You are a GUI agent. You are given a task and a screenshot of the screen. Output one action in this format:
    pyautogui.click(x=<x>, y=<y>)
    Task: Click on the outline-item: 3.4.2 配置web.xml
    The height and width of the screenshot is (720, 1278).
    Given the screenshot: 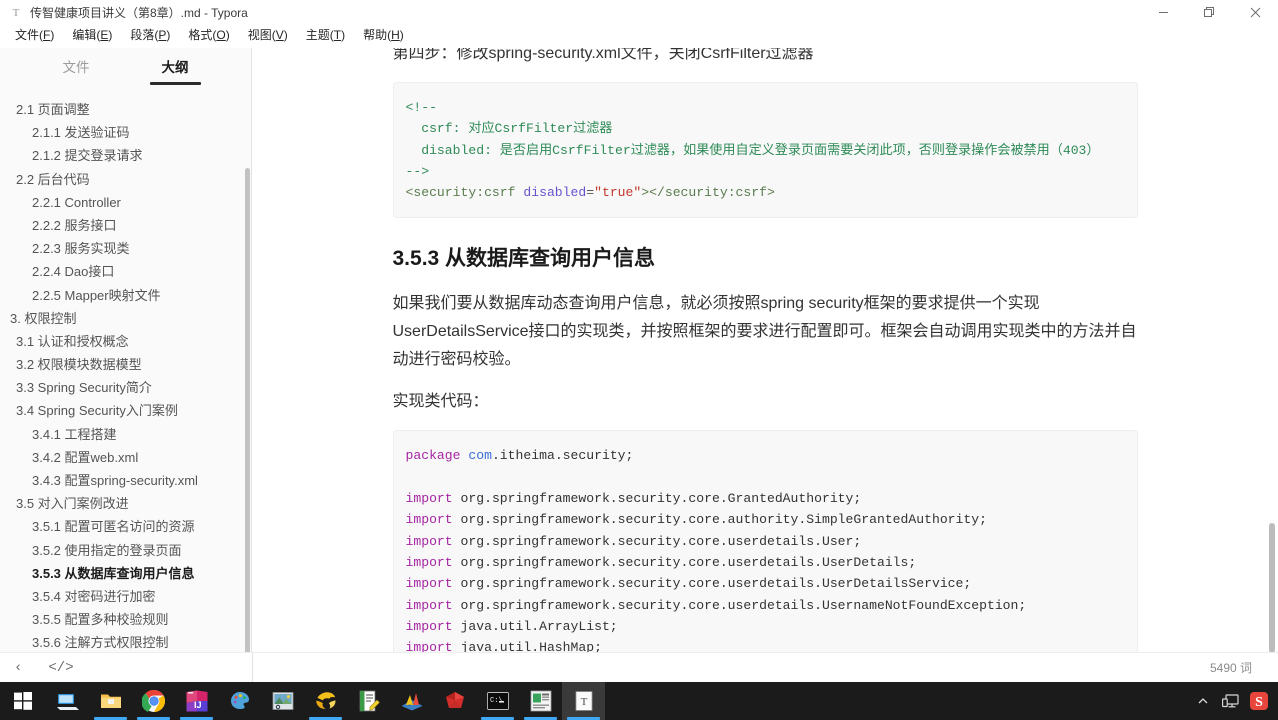 What is the action you would take?
    pyautogui.click(x=125, y=457)
    